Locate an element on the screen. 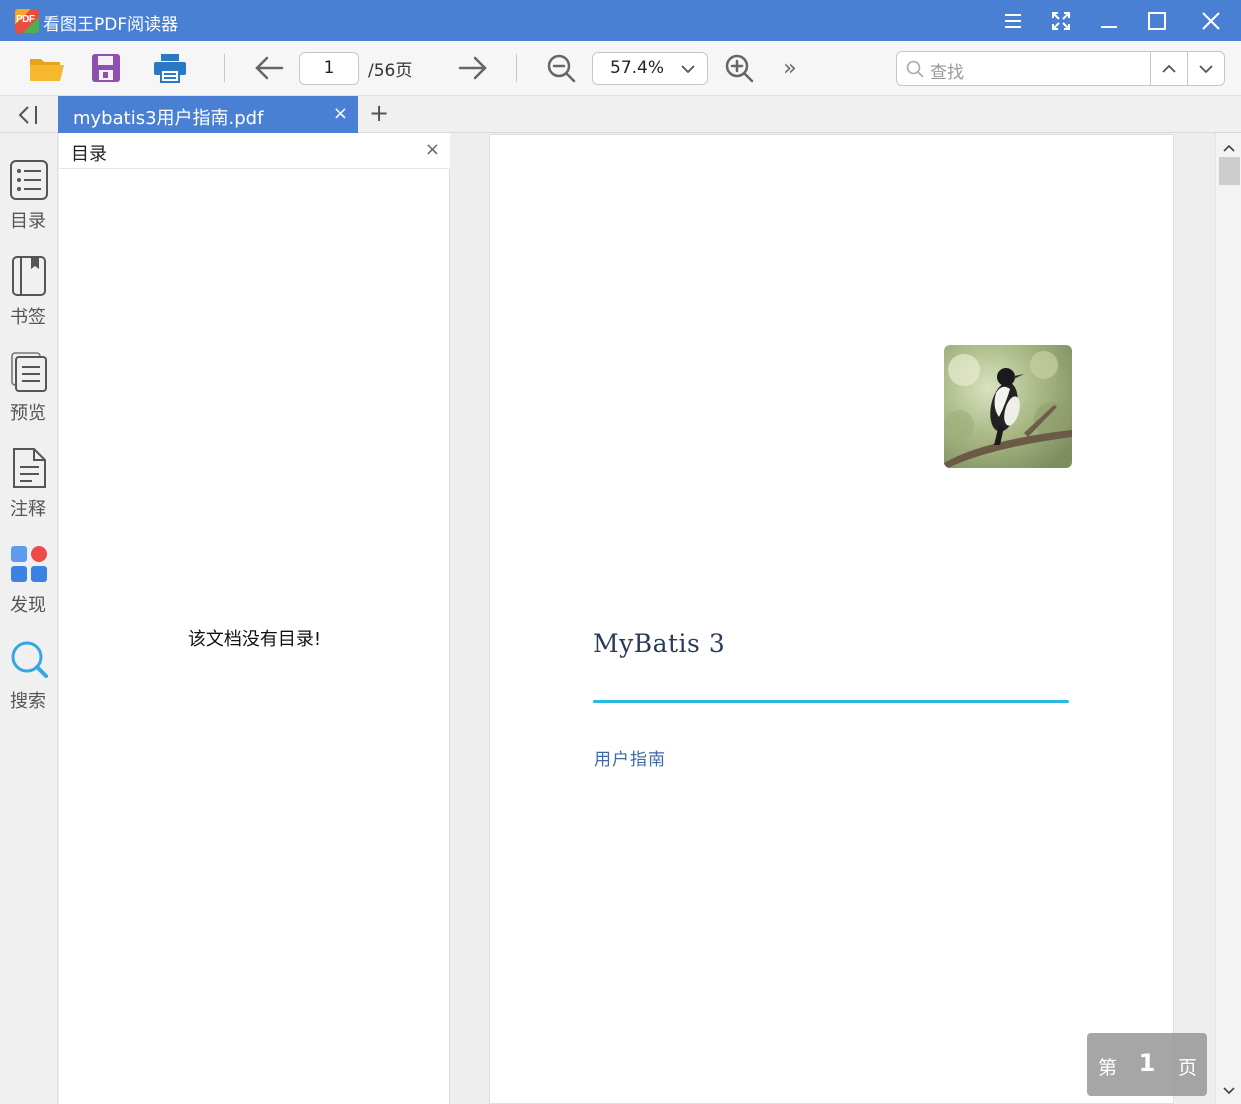 The image size is (1241, 1104). folder-open-icon is located at coordinates (47, 70).